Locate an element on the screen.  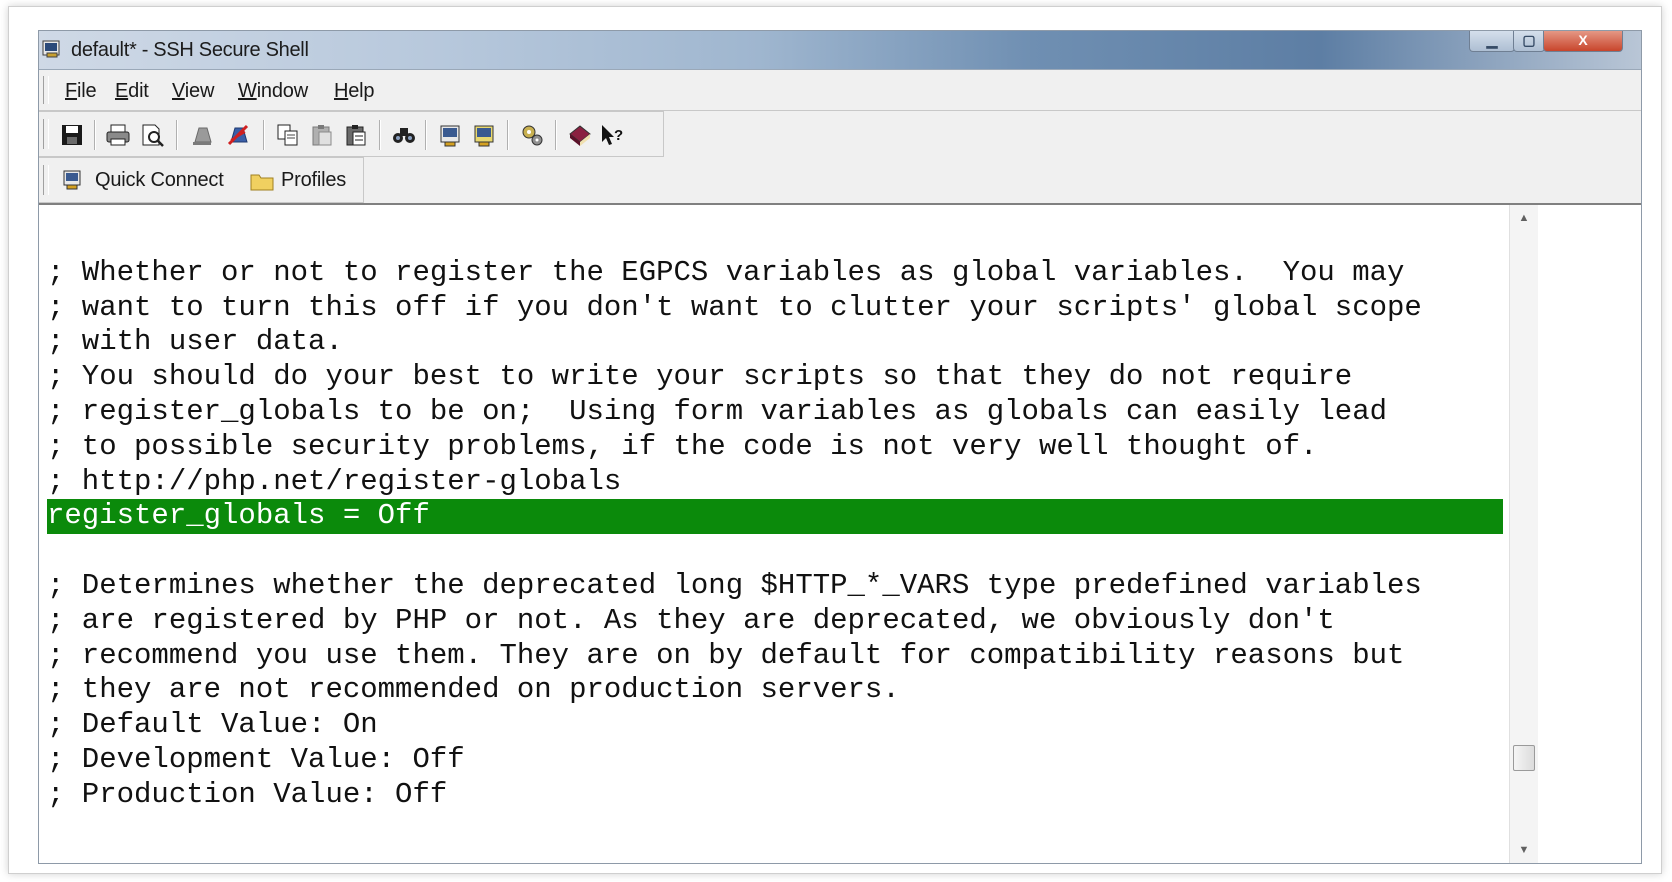
menu-file: File is located at coordinates (81, 91).